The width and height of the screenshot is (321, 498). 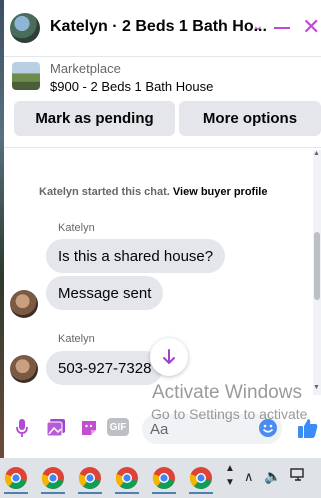 What do you see at coordinates (162, 56) in the screenshot?
I see `header-divider` at bounding box center [162, 56].